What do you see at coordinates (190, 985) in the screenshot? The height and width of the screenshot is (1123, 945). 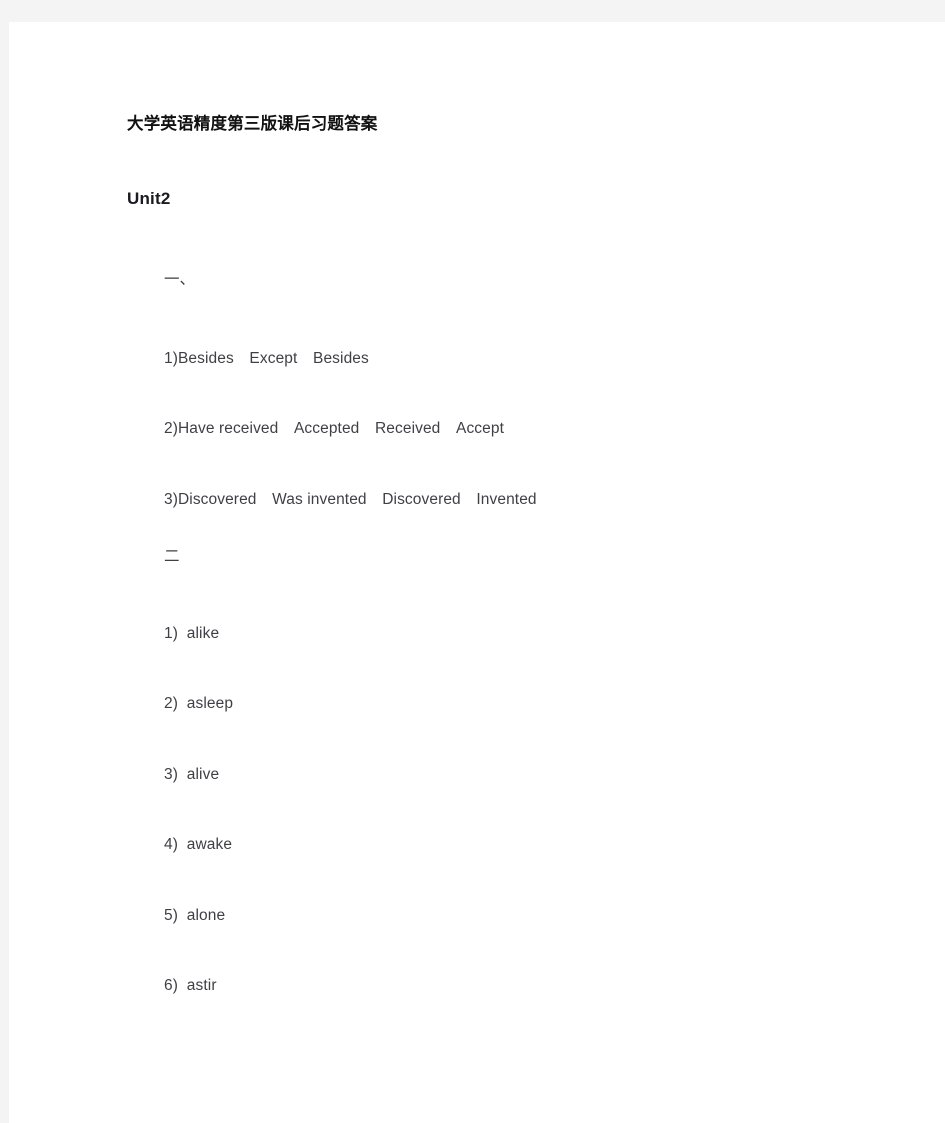 I see `list-item-6: 6) astir` at bounding box center [190, 985].